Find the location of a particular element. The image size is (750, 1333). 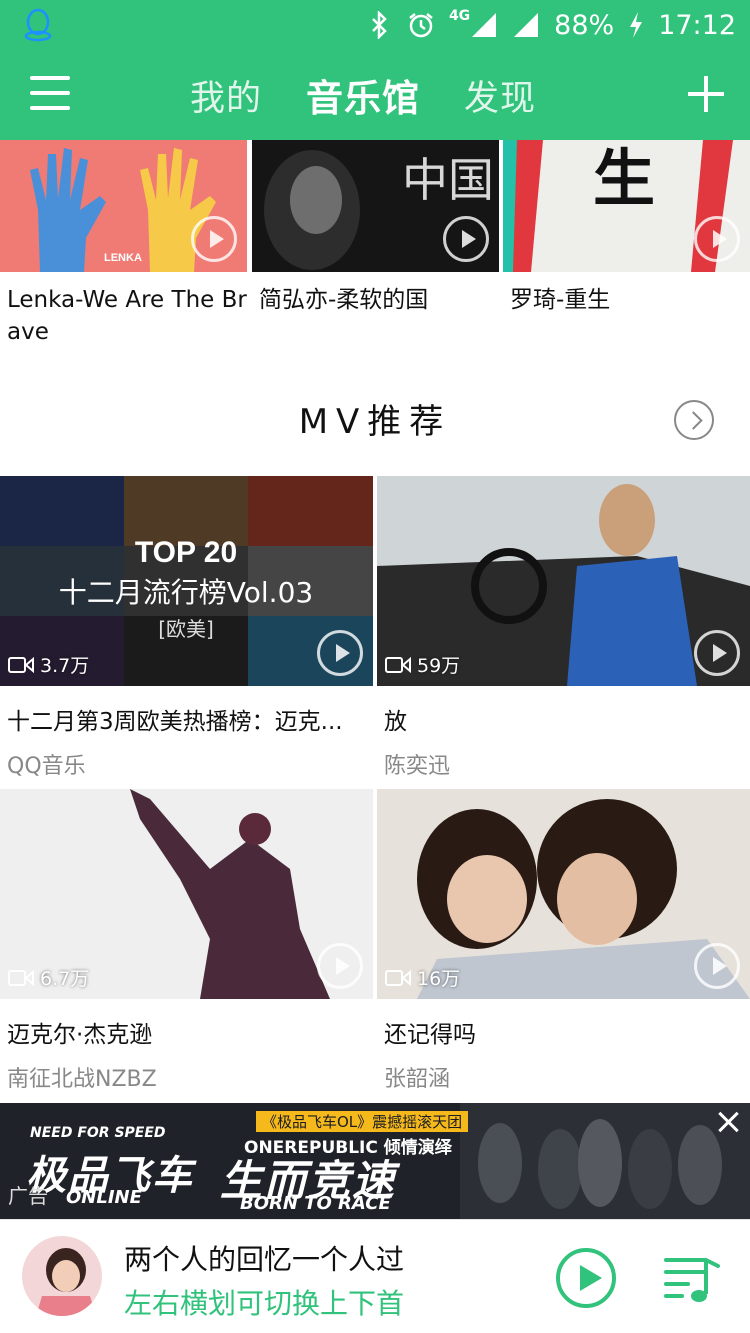

mv-title: 放 is located at coordinates (557, 719).